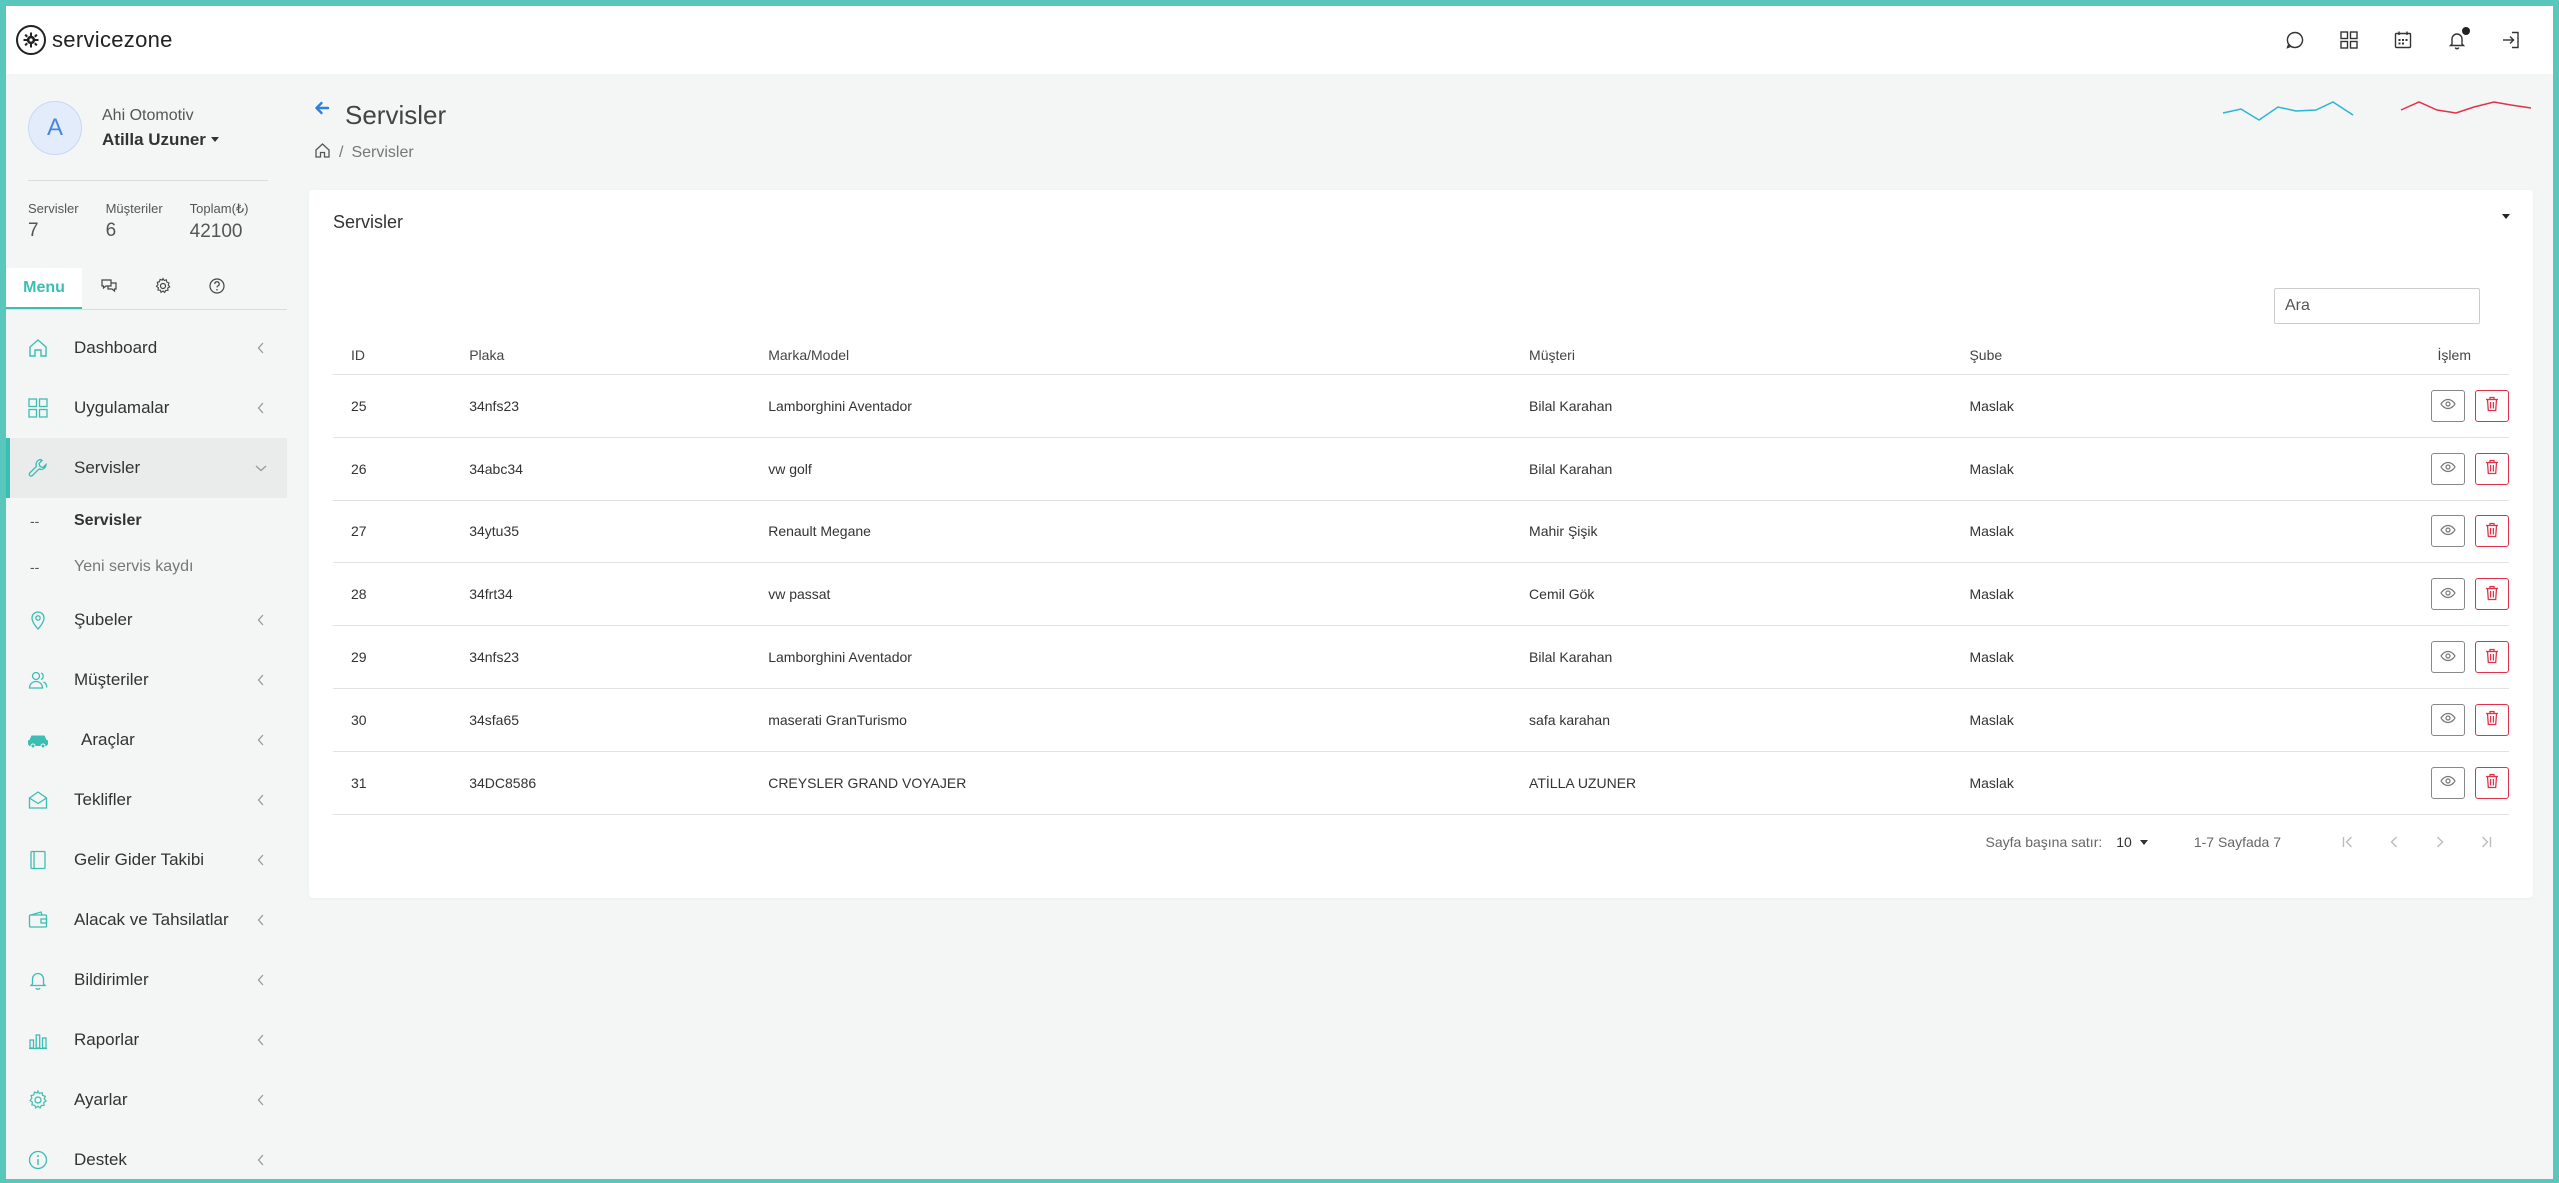  I want to click on car-icon, so click(38, 740).